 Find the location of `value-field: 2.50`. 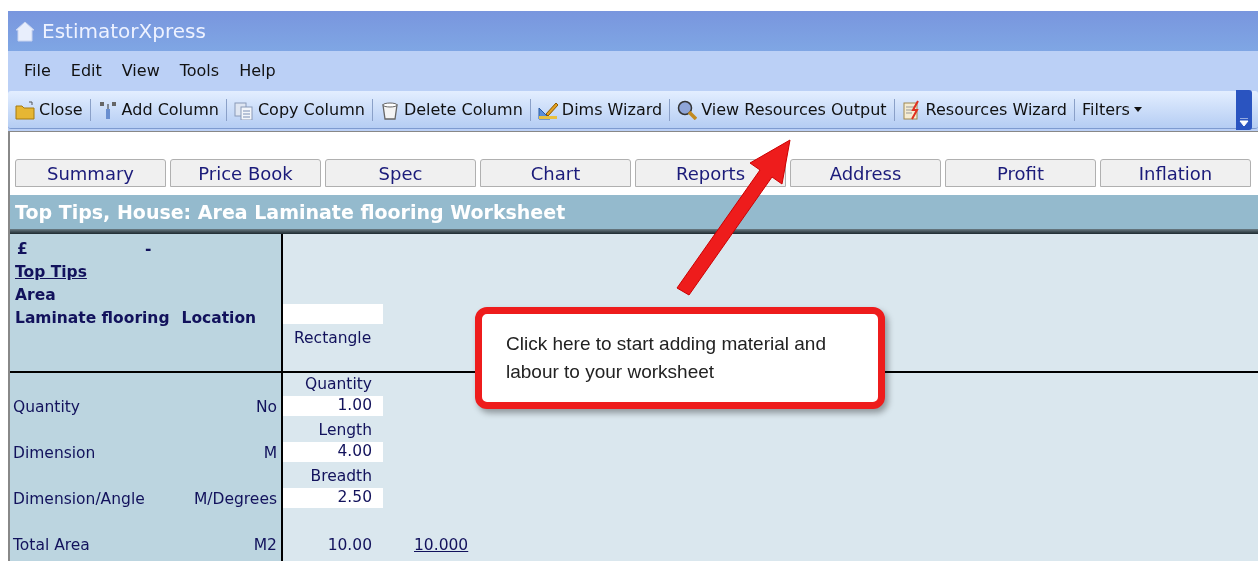

value-field: 2.50 is located at coordinates (333, 498).